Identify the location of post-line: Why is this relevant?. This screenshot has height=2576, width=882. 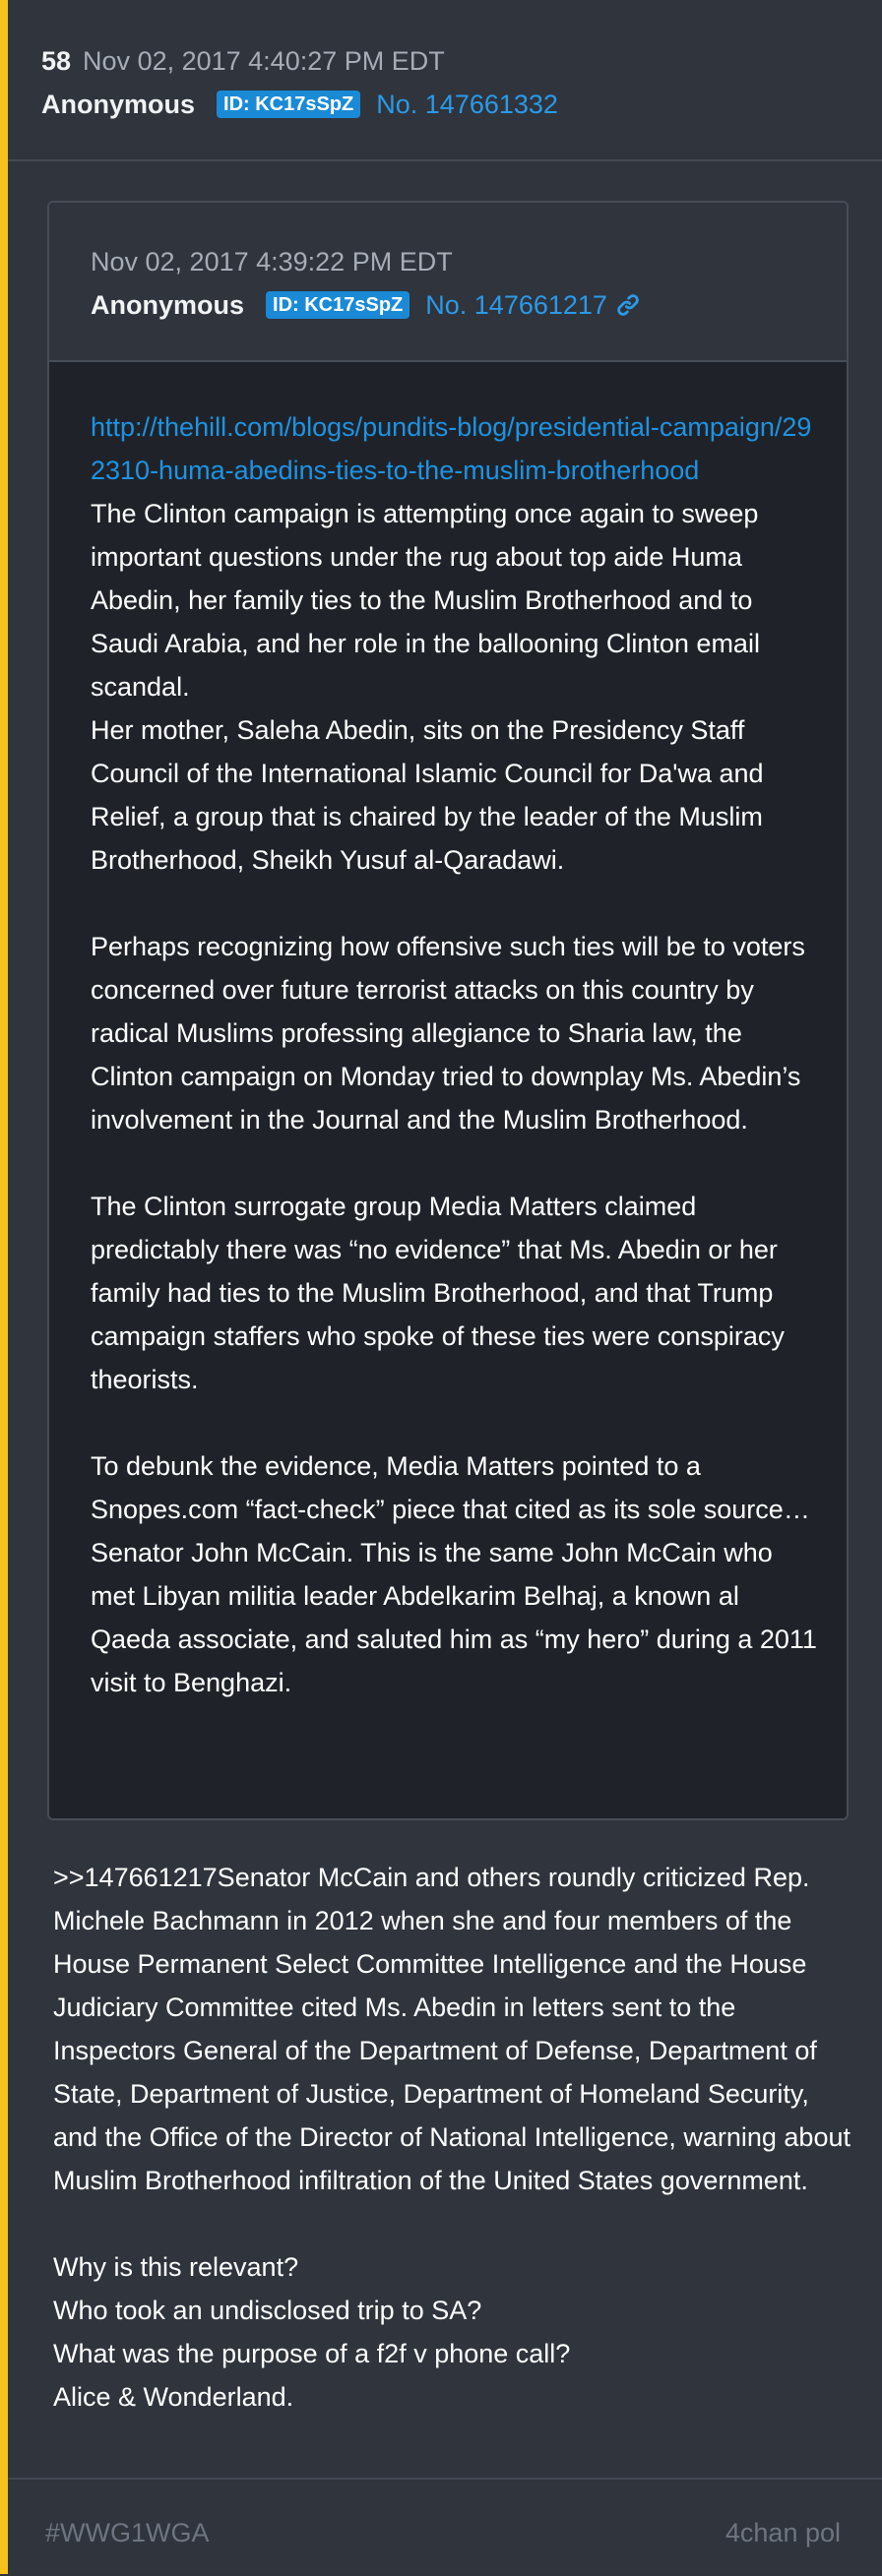
(176, 2267).